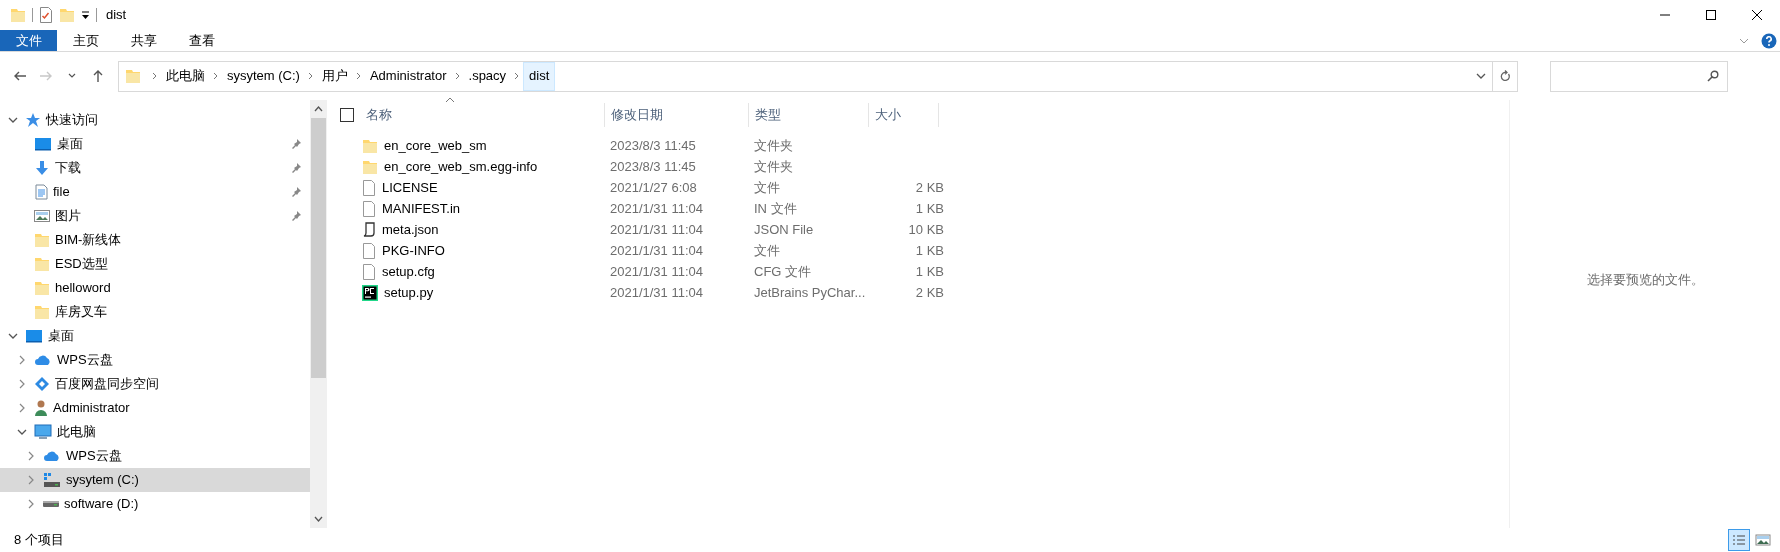 Image resolution: width=1780 pixels, height=552 pixels. Describe the element at coordinates (39, 540) in the screenshot. I see `item-count: 8 个项目` at that location.